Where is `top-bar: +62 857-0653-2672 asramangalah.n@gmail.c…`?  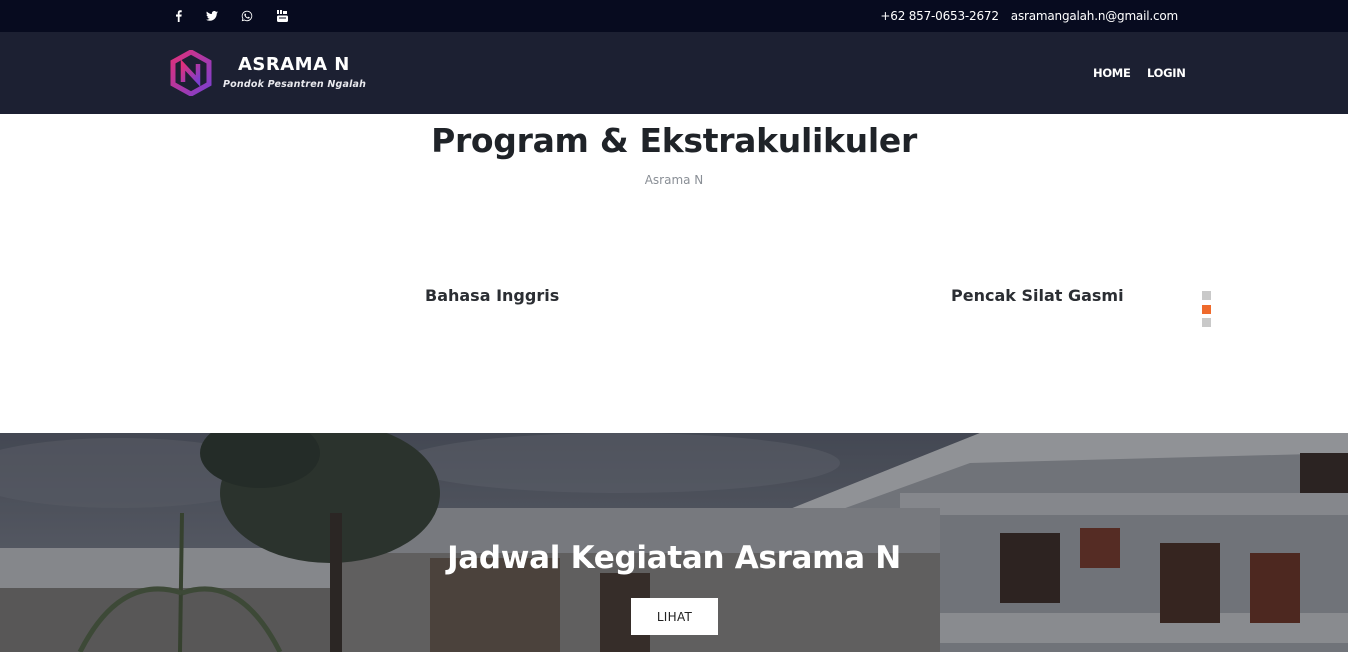
top-bar: +62 857-0653-2672 asramangalah.n@gmail.c… is located at coordinates (674, 16).